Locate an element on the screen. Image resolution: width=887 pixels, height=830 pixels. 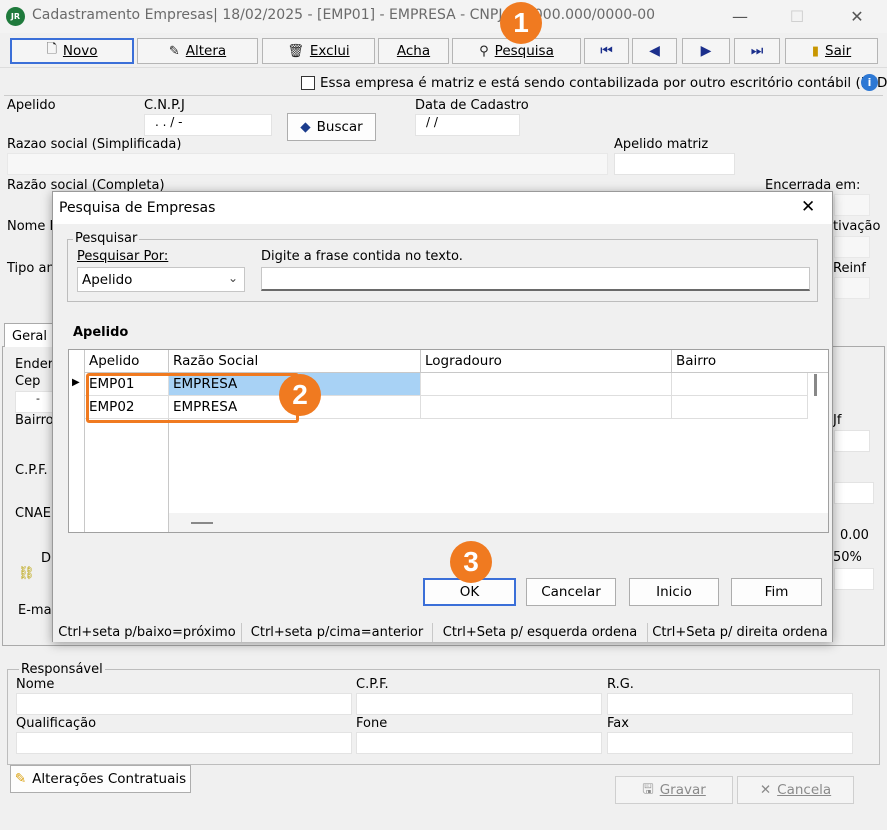
first-icon: ⏮ is located at coordinates (606, 51).